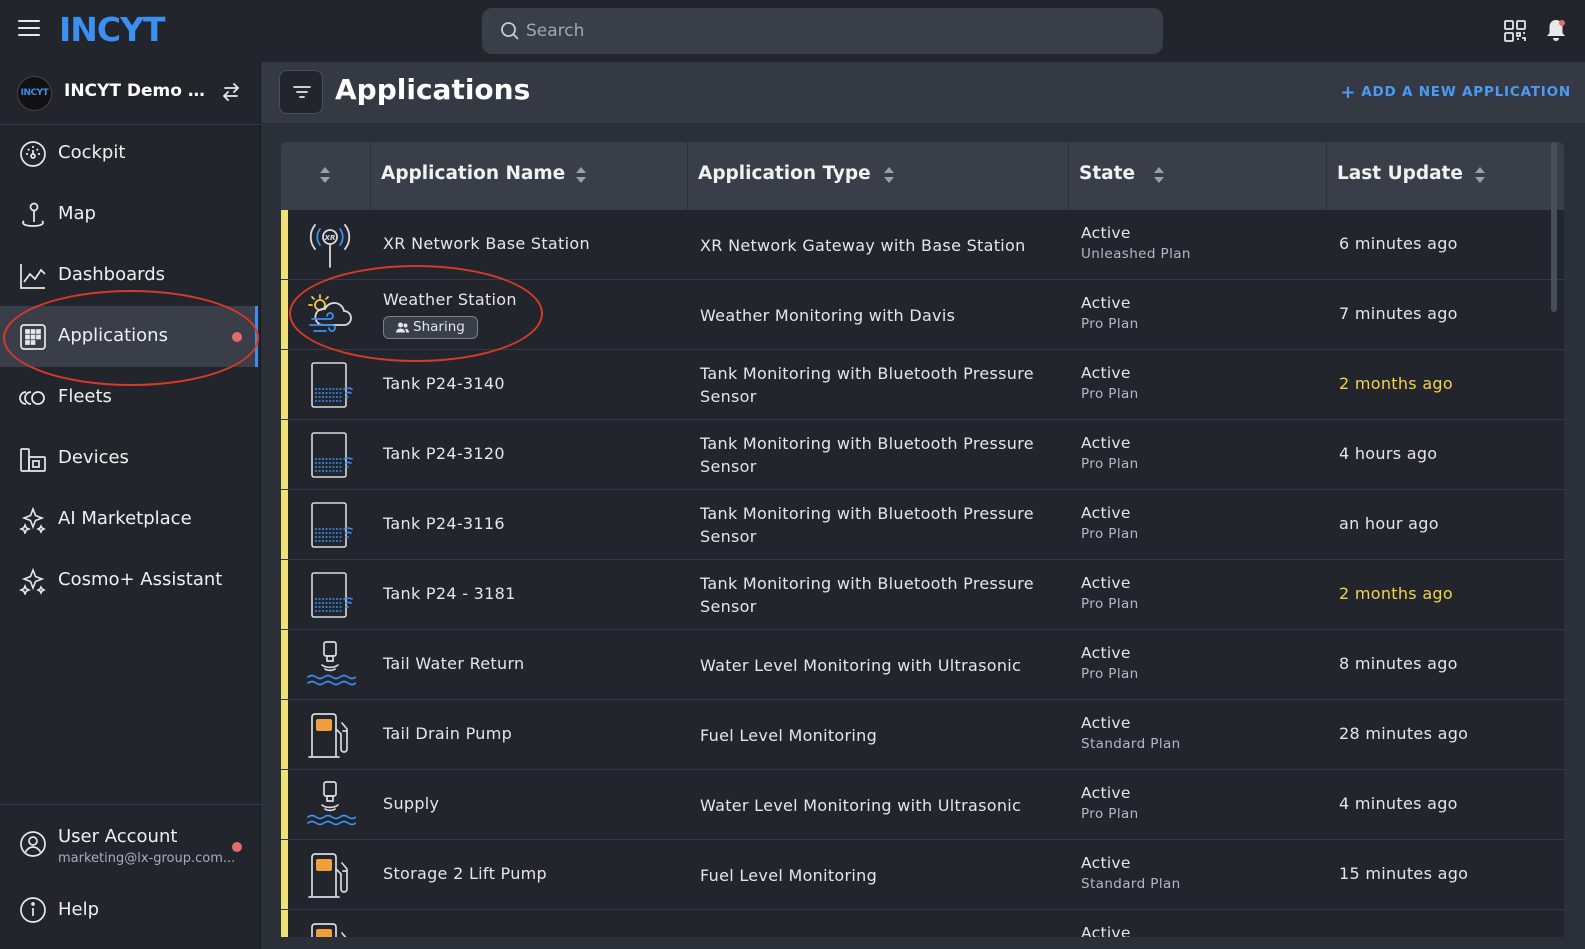 The height and width of the screenshot is (949, 1585). I want to click on column-header-name: Application Name, so click(529, 176).